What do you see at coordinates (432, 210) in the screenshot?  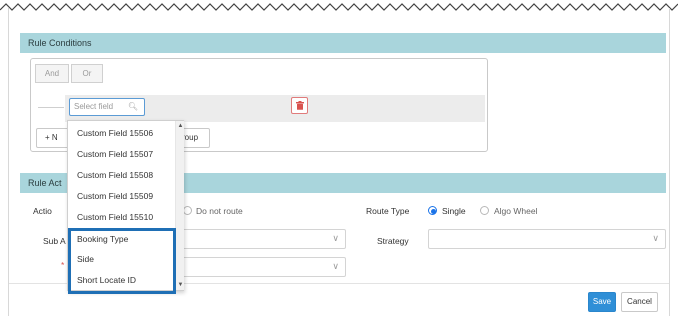 I see `route-type-single-radio` at bounding box center [432, 210].